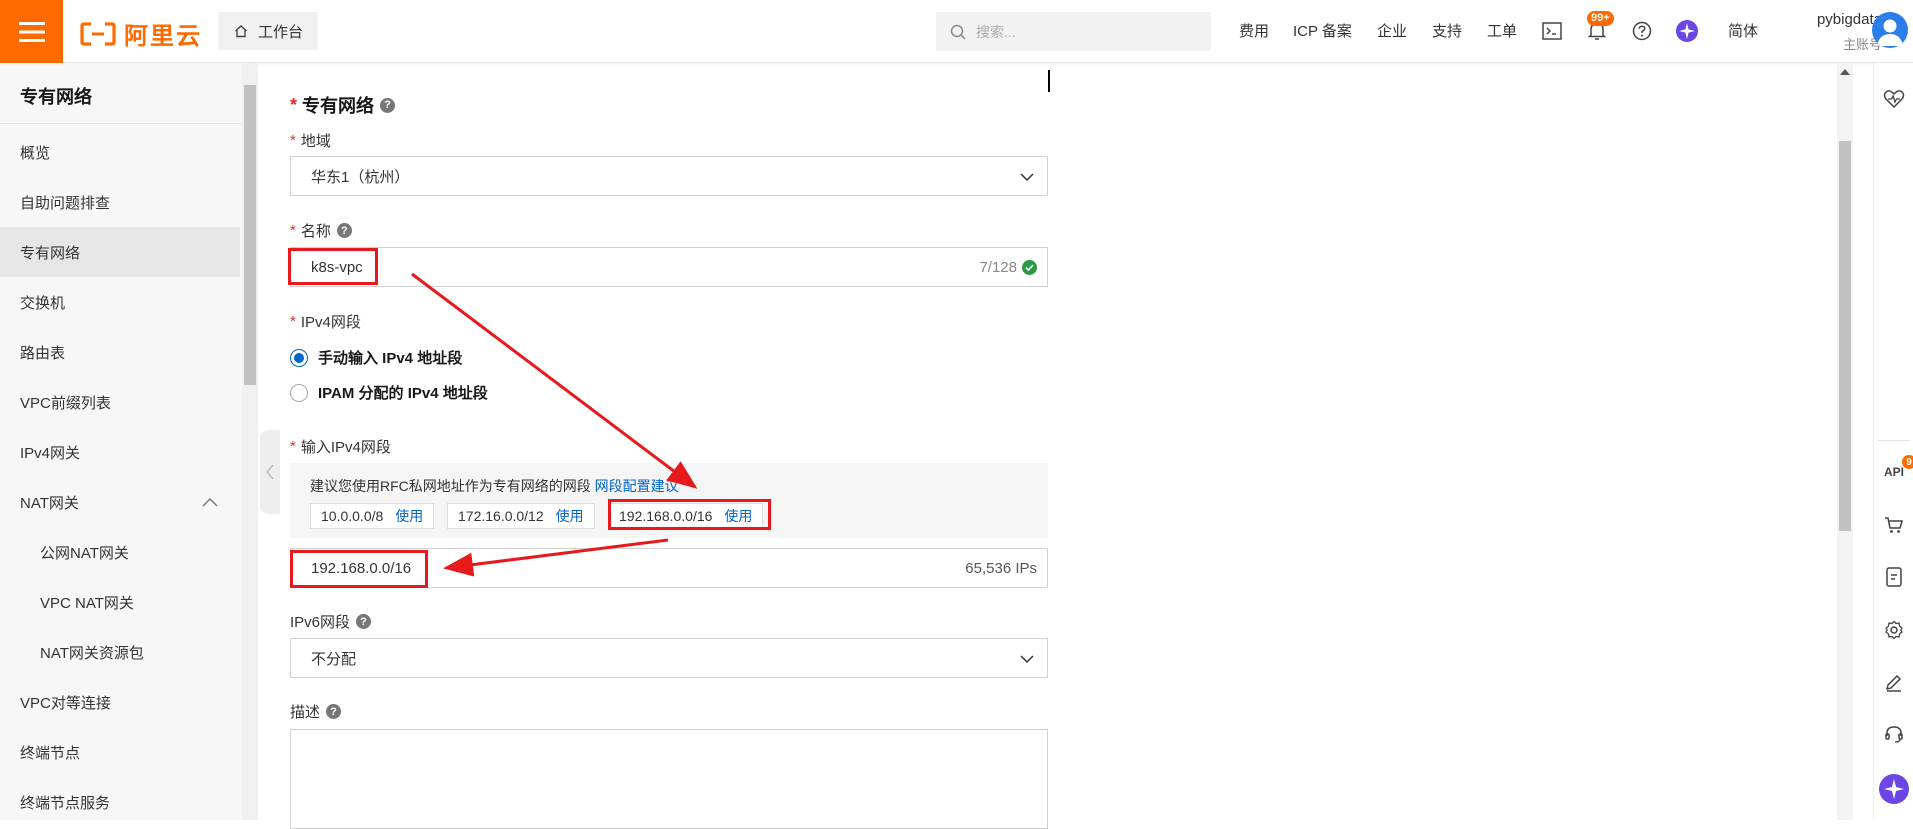 The height and width of the screenshot is (829, 1913). Describe the element at coordinates (352, 516) in the screenshot. I see `cidr-value: 10.0.0.0/8` at that location.